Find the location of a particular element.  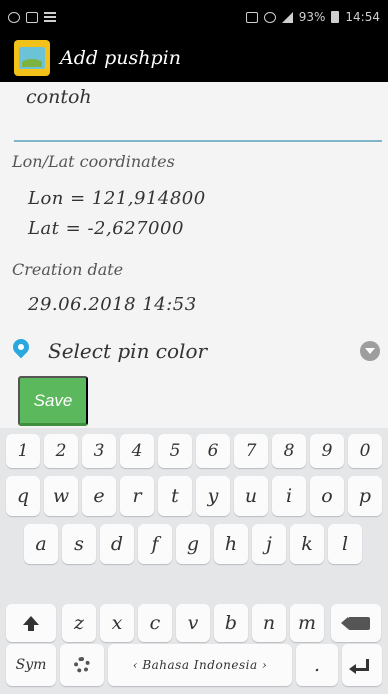

date-value: 29.06.2018 14:53 is located at coordinates (112, 304).